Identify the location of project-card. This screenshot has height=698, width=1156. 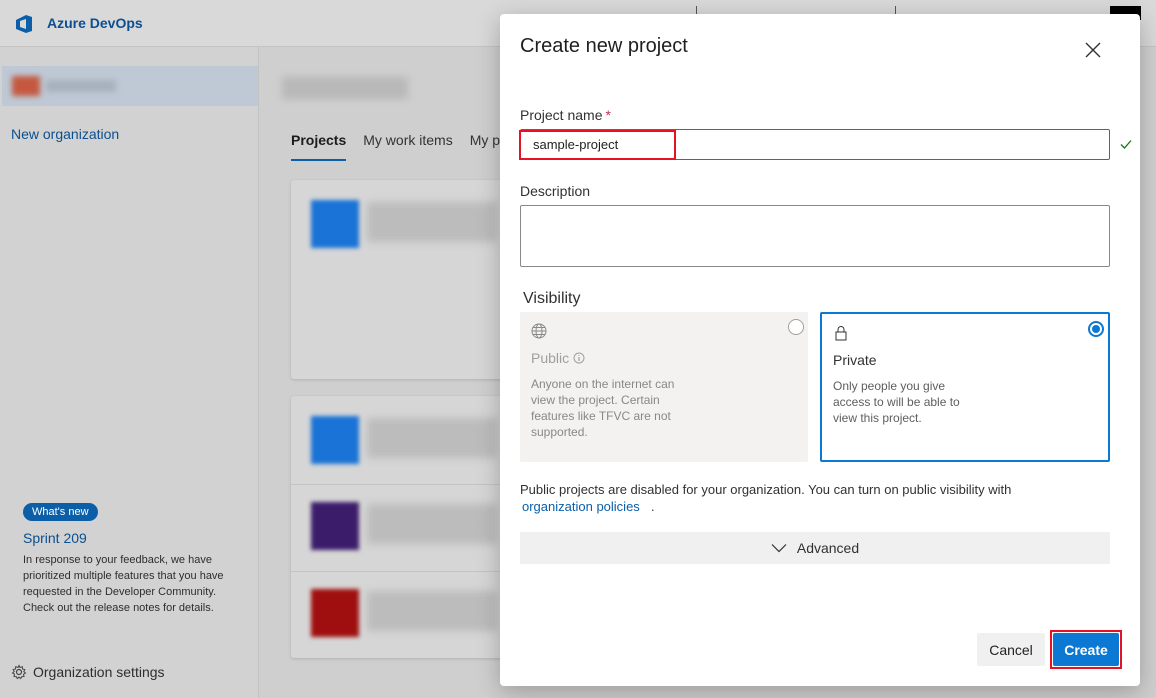
(398, 279).